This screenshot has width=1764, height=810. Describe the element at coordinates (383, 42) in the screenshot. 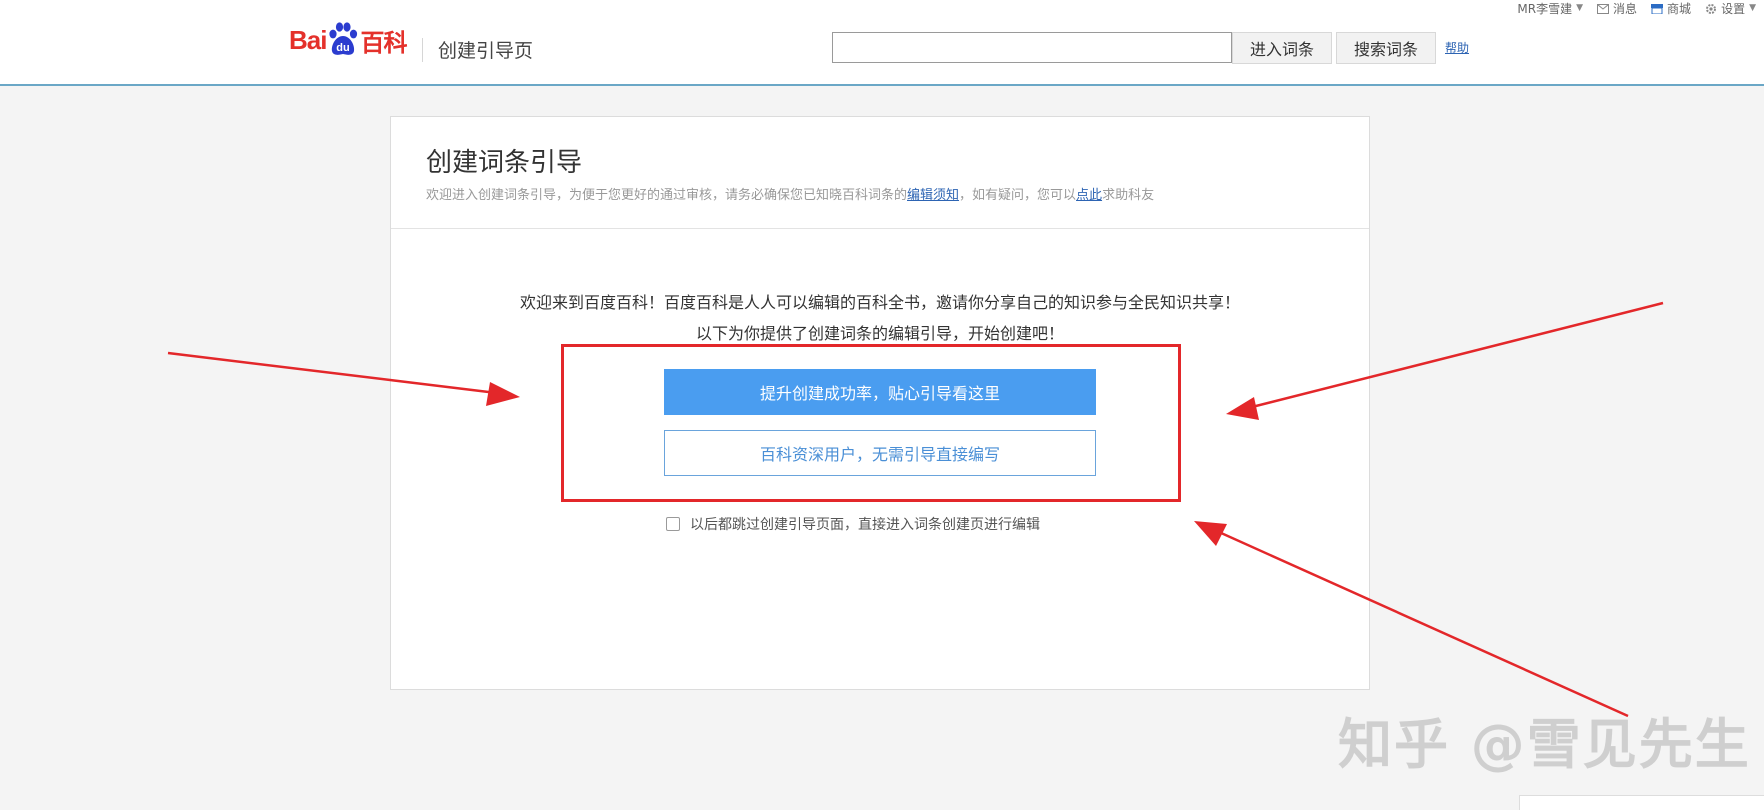

I see `logo-cn: 百科` at that location.